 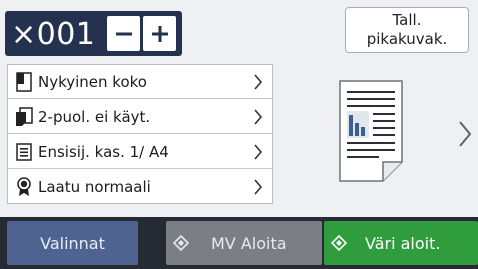 What do you see at coordinates (24, 187) in the screenshot?
I see `quality-ribbon-icon` at bounding box center [24, 187].